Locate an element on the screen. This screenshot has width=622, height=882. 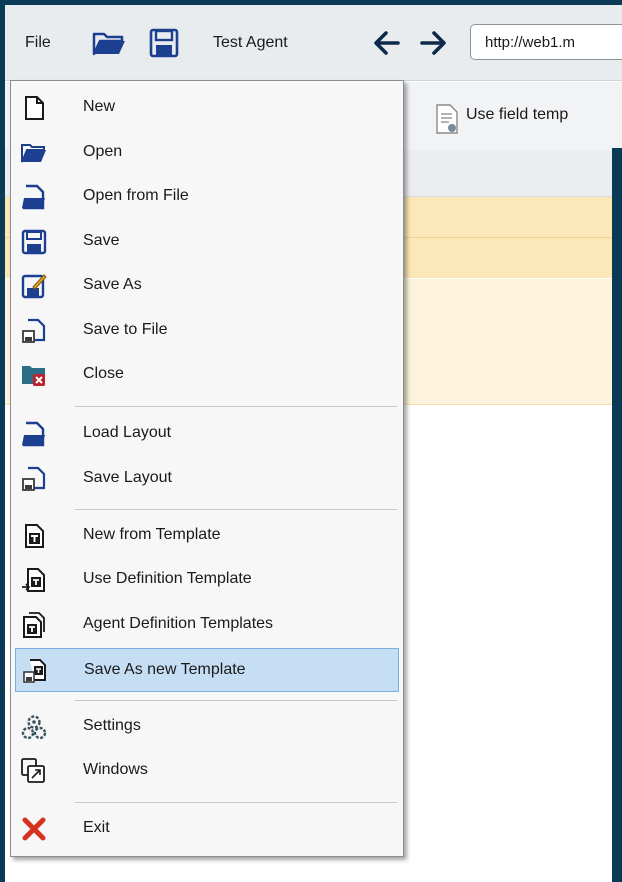
use-field-template-button: Use field temp is located at coordinates (517, 115).